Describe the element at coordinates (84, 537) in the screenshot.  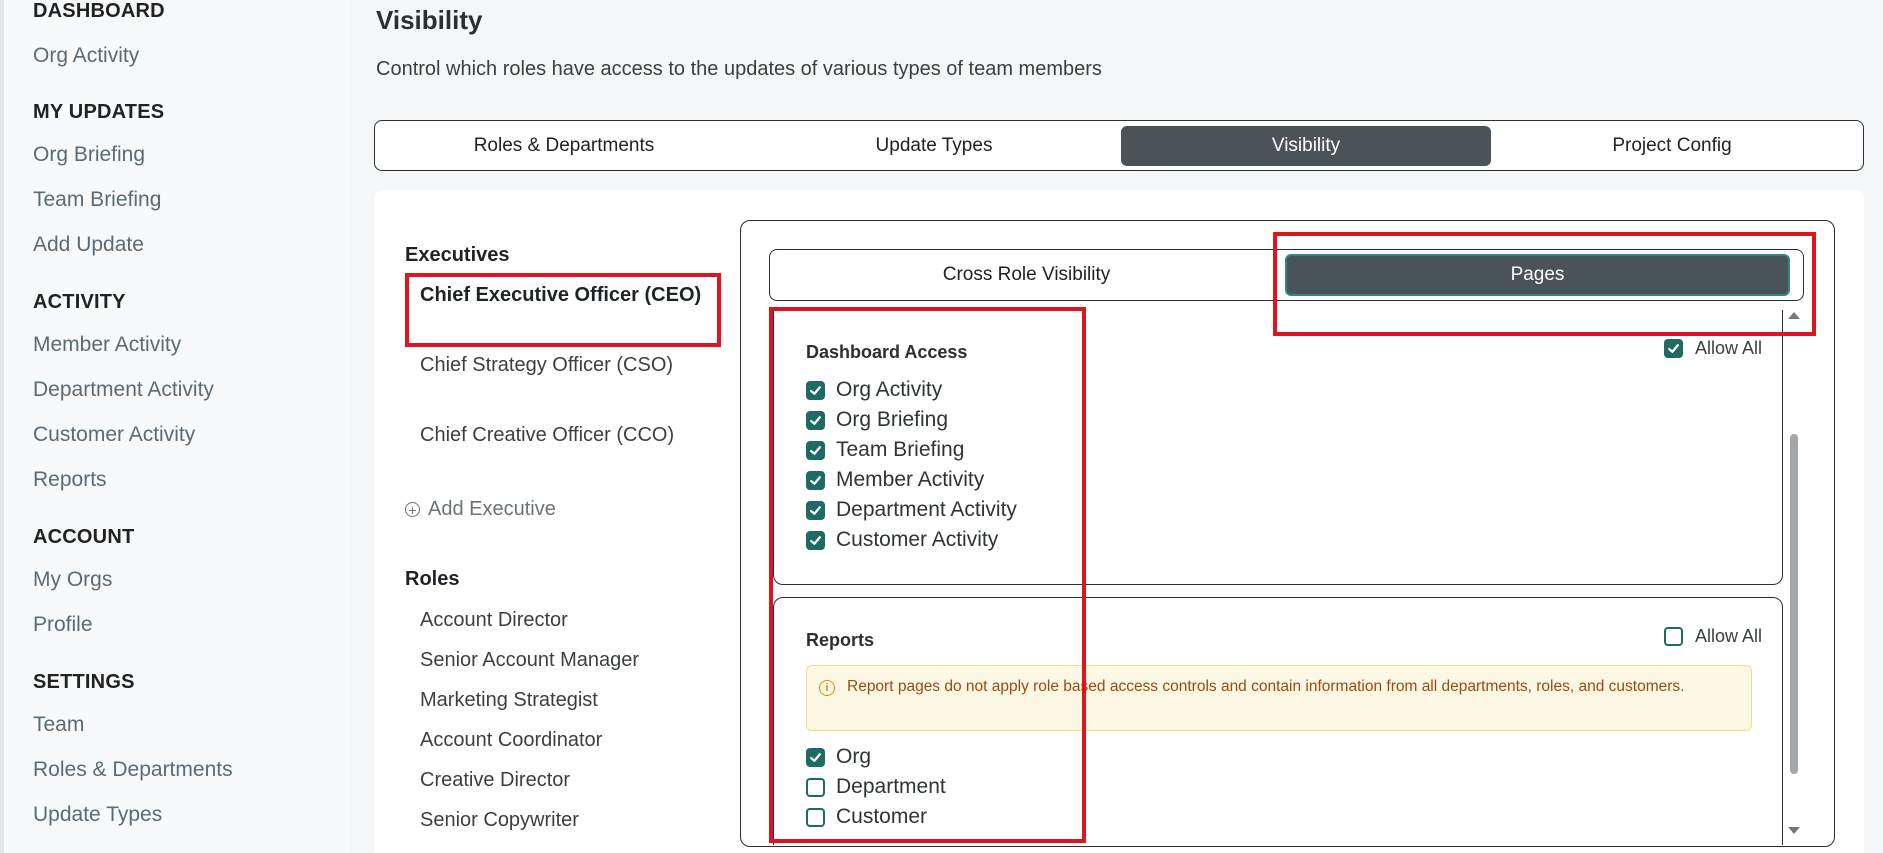
I see `sidebar-heading-account: ACCOUNT` at that location.